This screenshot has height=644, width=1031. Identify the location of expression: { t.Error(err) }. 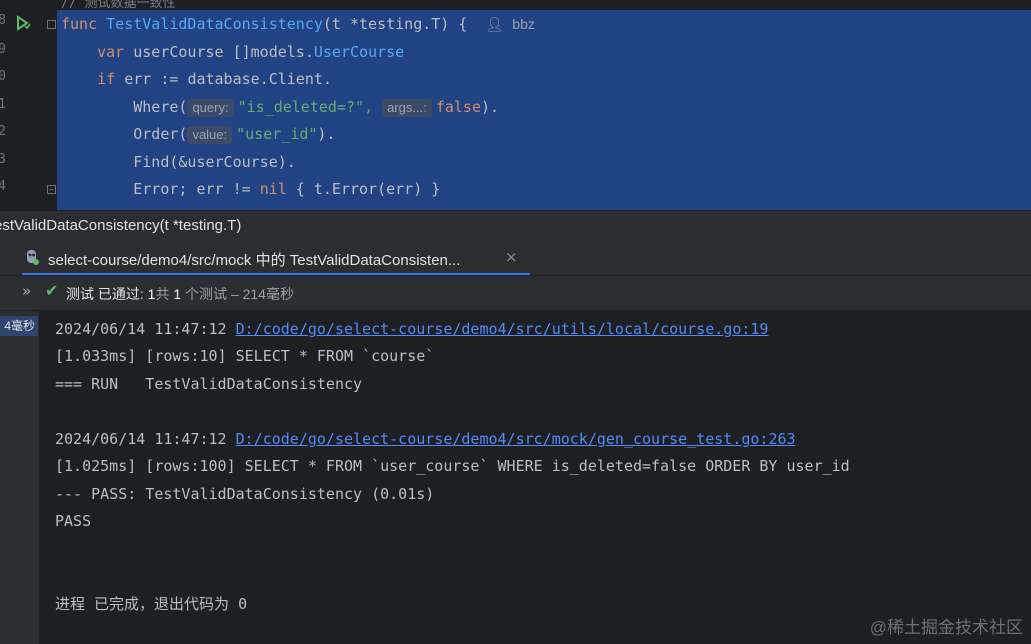
(363, 189).